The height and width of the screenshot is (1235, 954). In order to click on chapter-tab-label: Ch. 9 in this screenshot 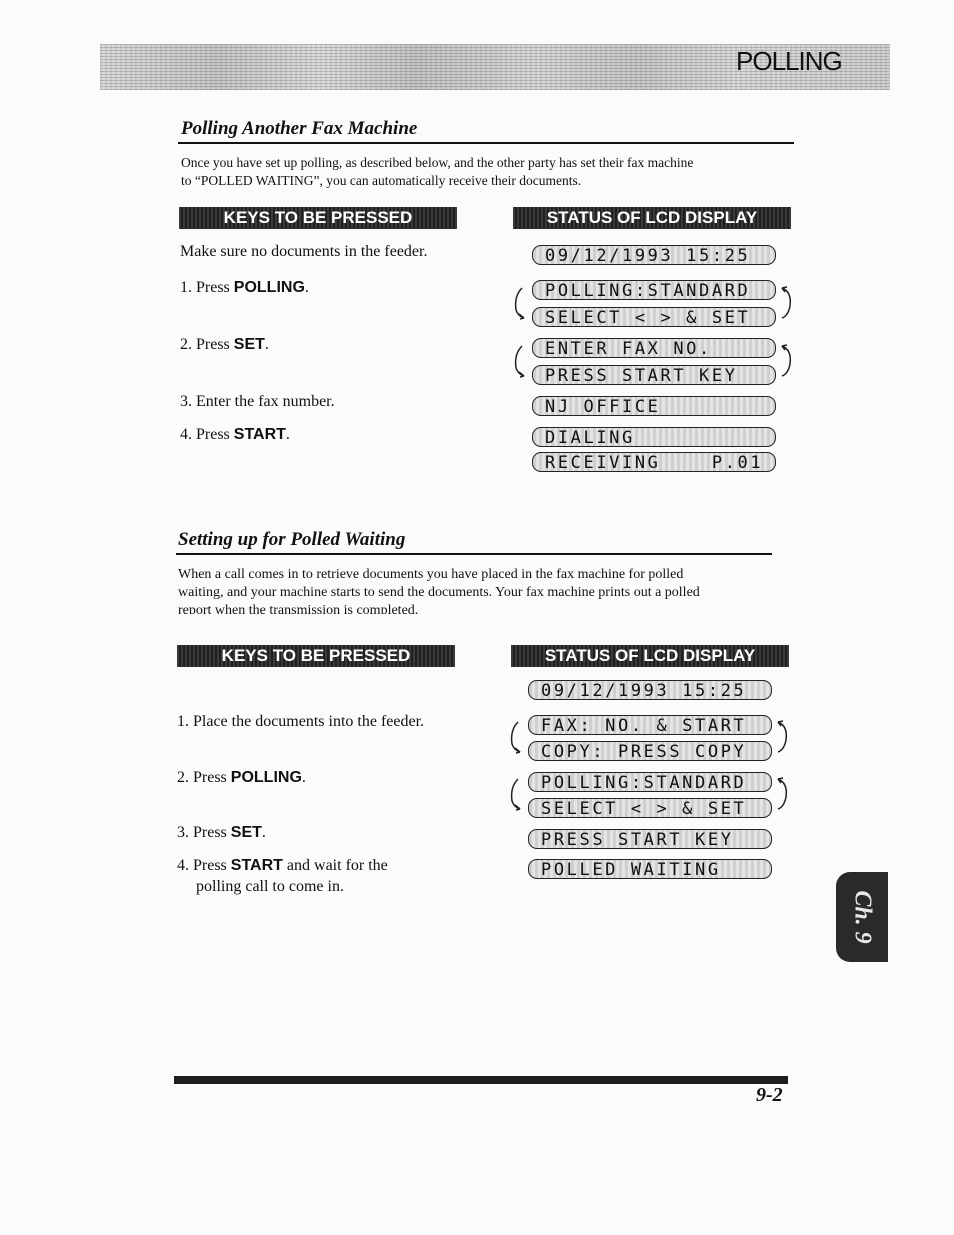, I will do `click(862, 917)`.